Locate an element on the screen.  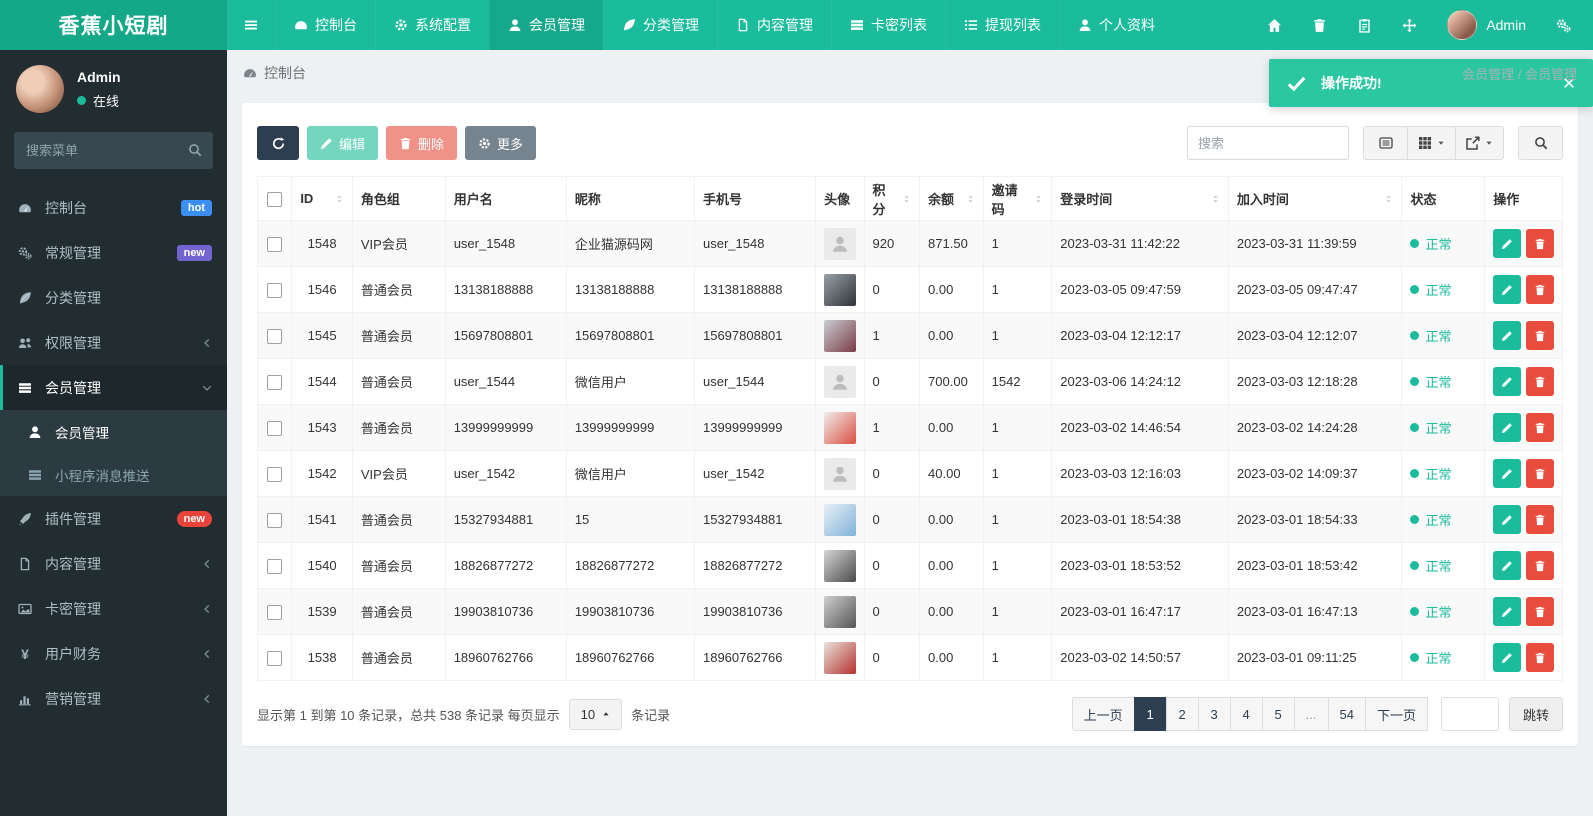
home-icon is located at coordinates (1274, 25).